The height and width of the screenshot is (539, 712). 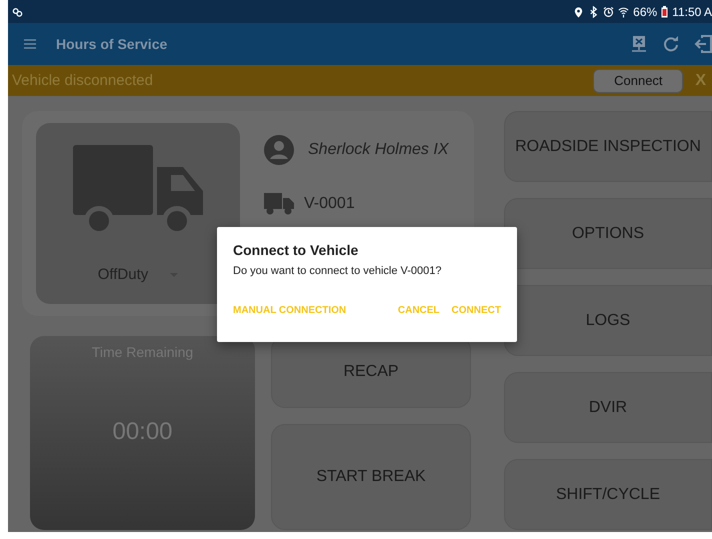 I want to click on refresh-icon, so click(x=671, y=44).